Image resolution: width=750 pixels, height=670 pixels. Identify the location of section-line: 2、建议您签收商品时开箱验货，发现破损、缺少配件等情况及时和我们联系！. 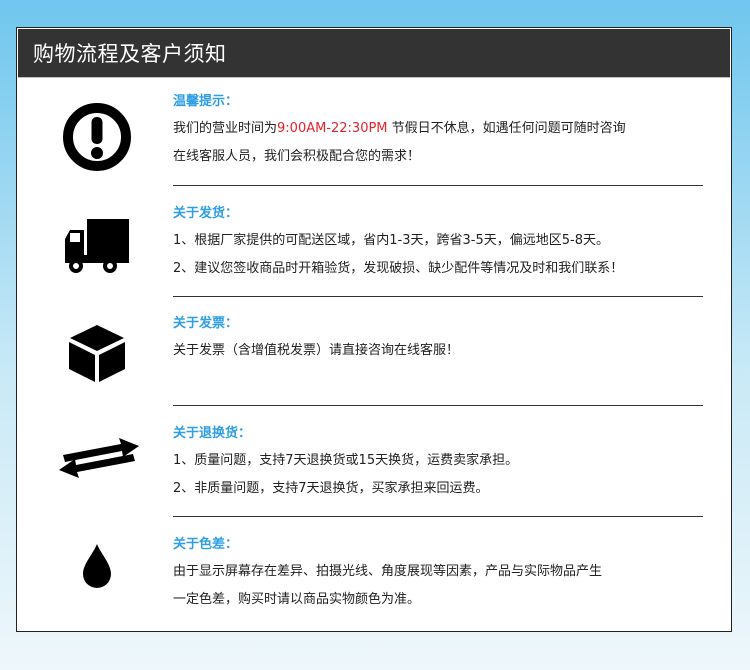
(398, 268).